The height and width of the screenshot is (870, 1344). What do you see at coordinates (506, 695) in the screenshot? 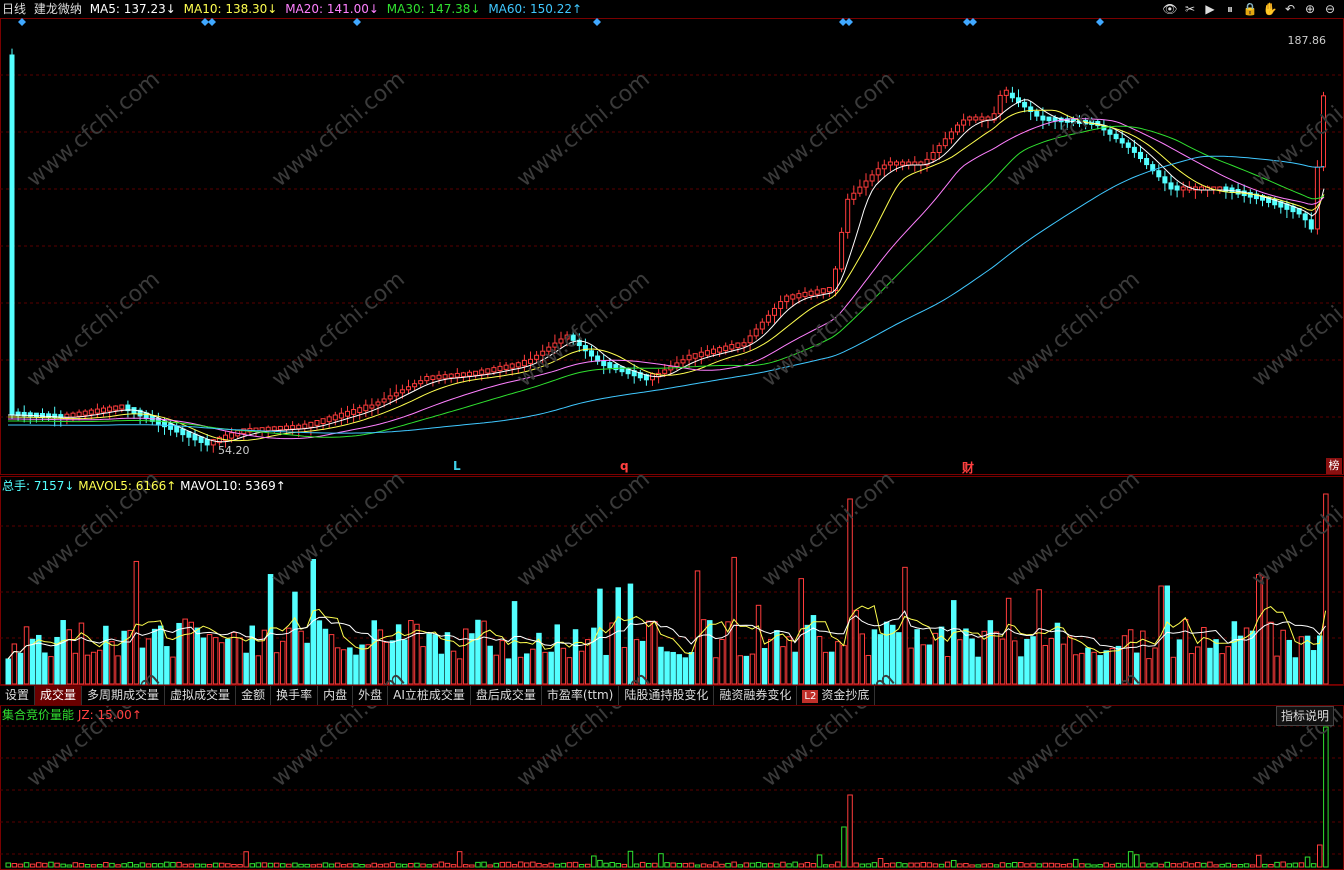
I see `tab-9: 盘后成交量` at bounding box center [506, 695].